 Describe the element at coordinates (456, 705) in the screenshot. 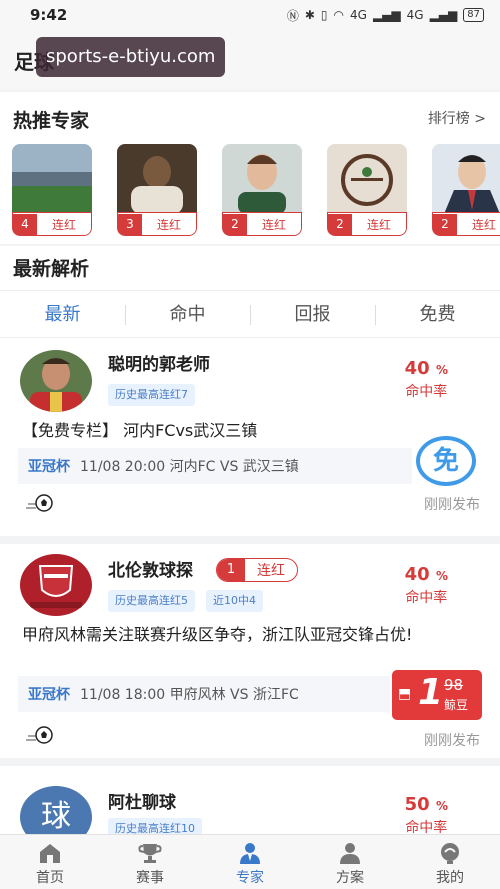

I see `price-unit: 鲸豆` at that location.